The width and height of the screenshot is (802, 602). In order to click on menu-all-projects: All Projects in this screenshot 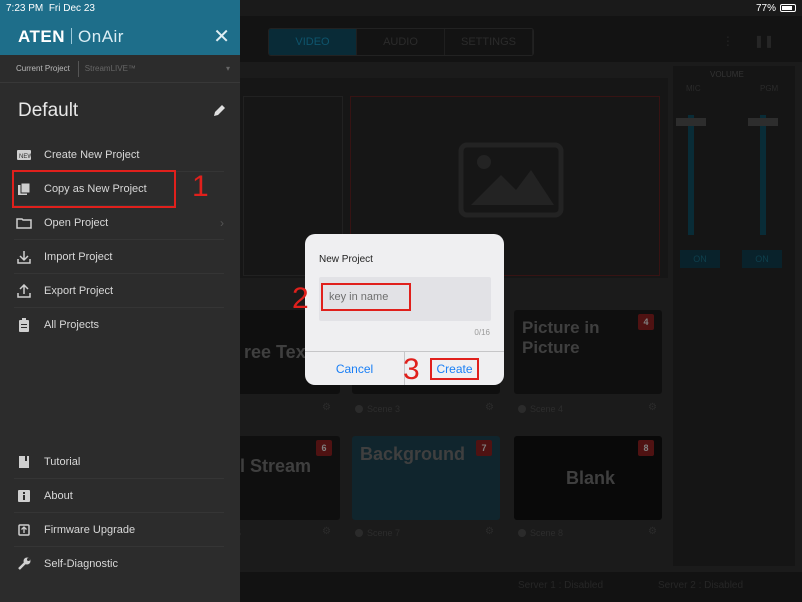, I will do `click(119, 325)`.